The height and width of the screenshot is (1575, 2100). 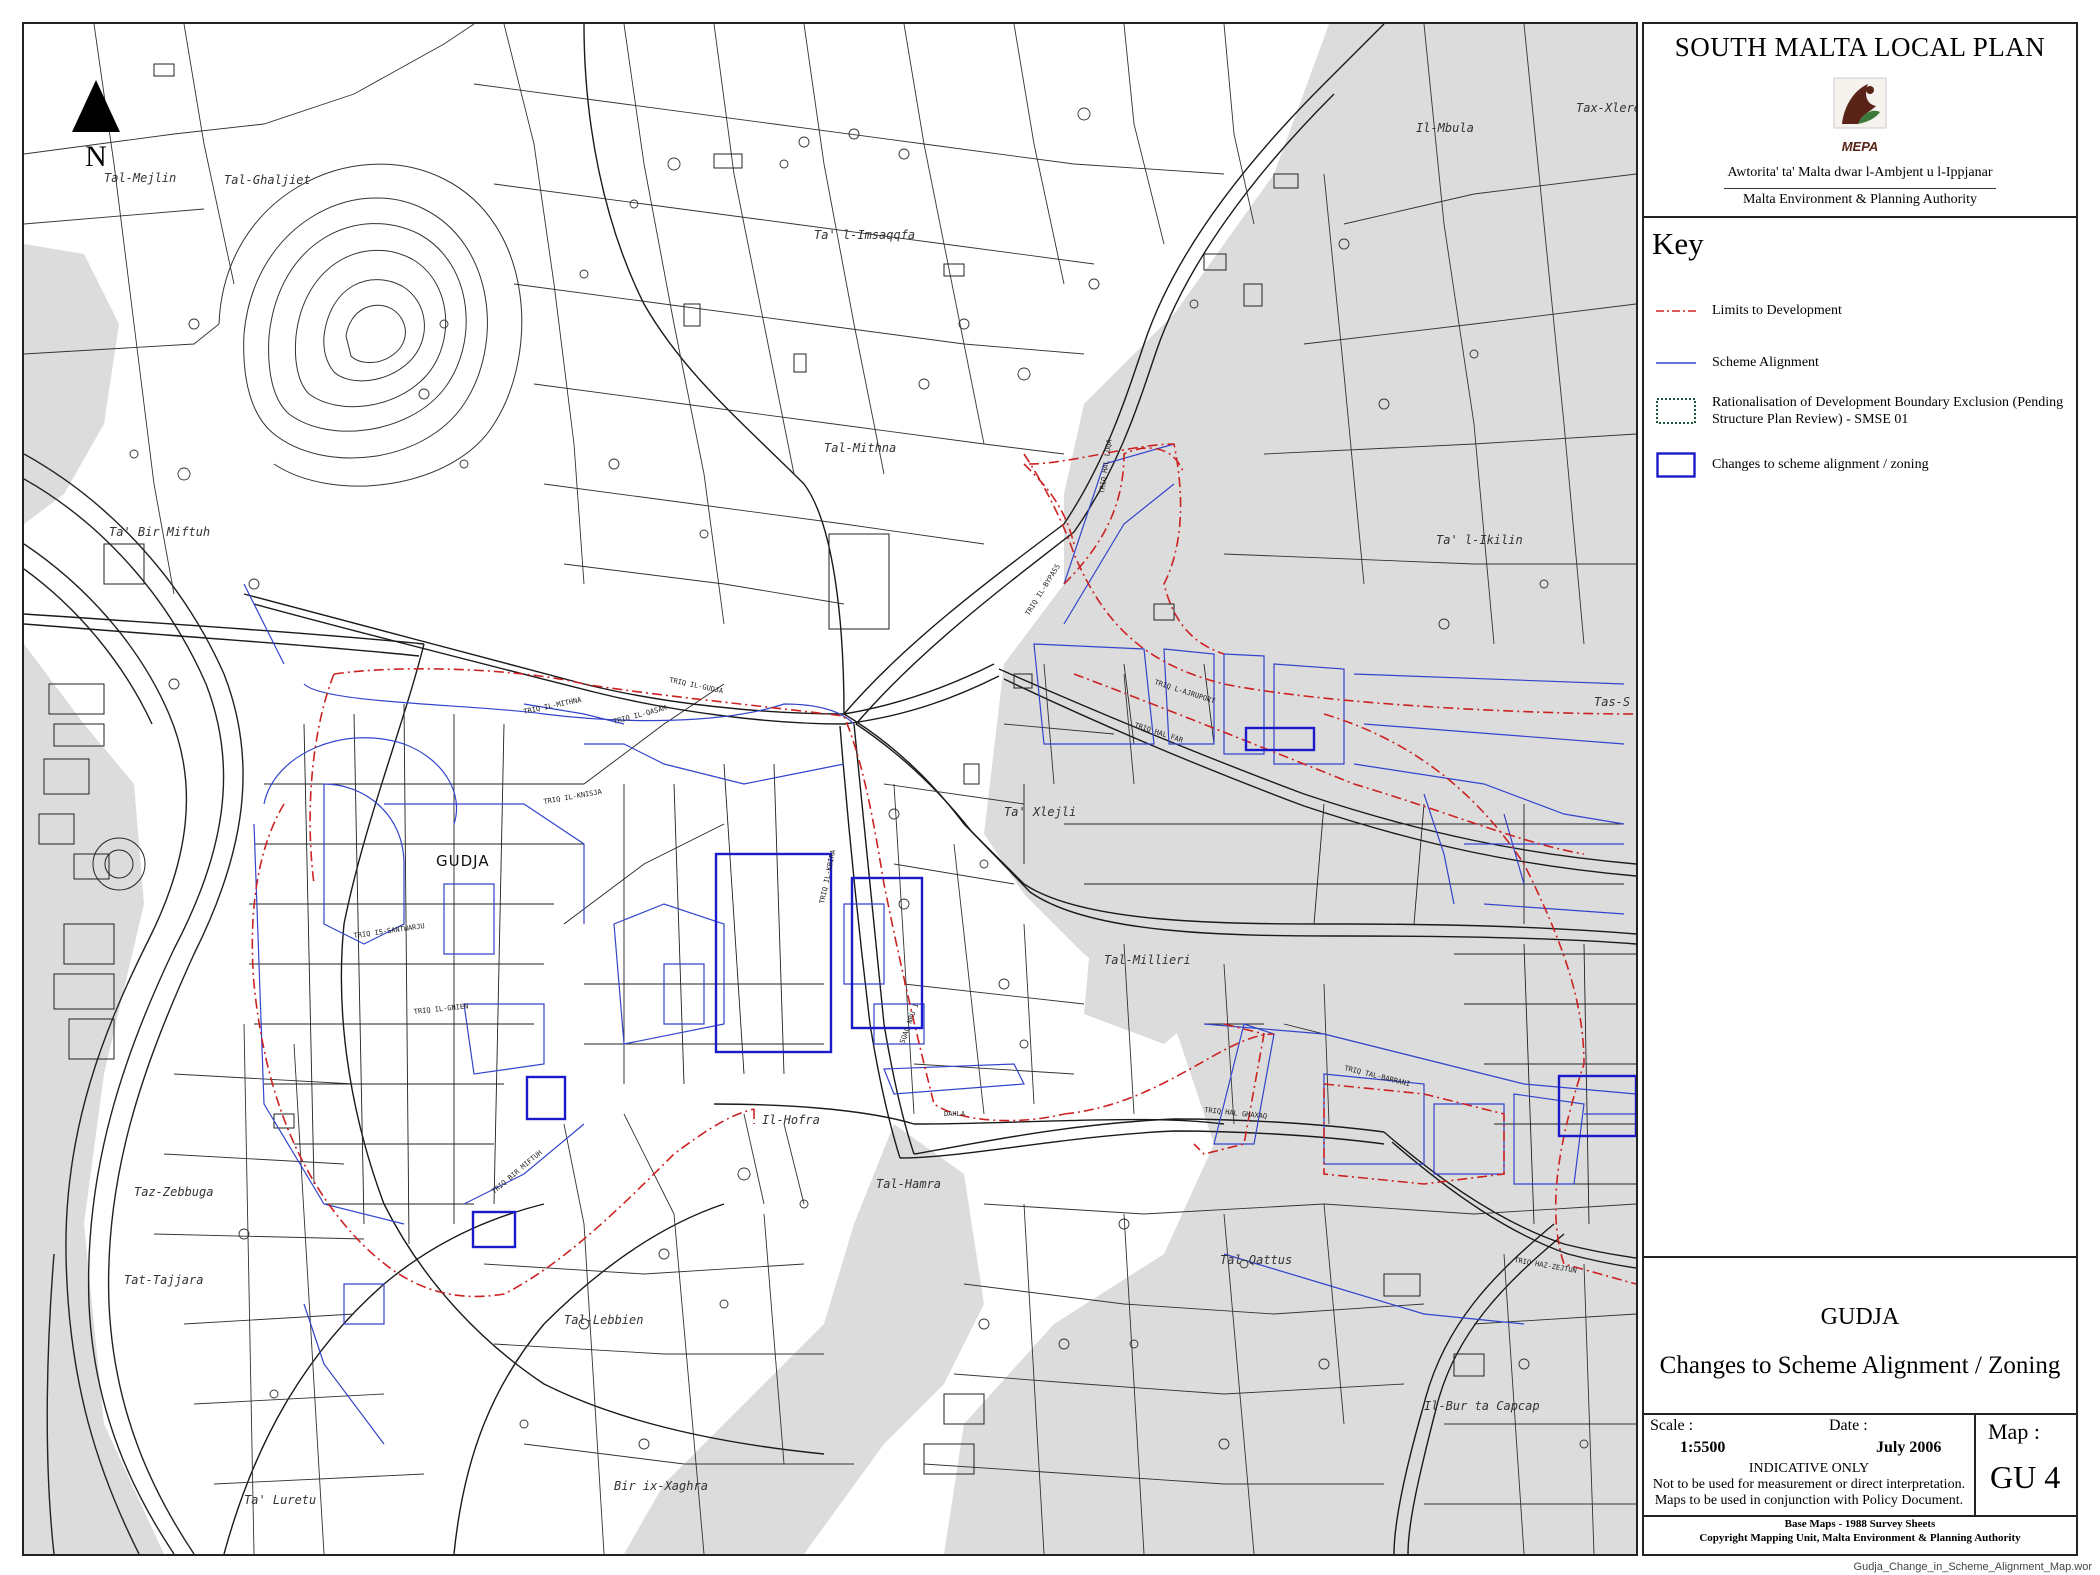 I want to click on north-arrow-icon, so click(x=96, y=106).